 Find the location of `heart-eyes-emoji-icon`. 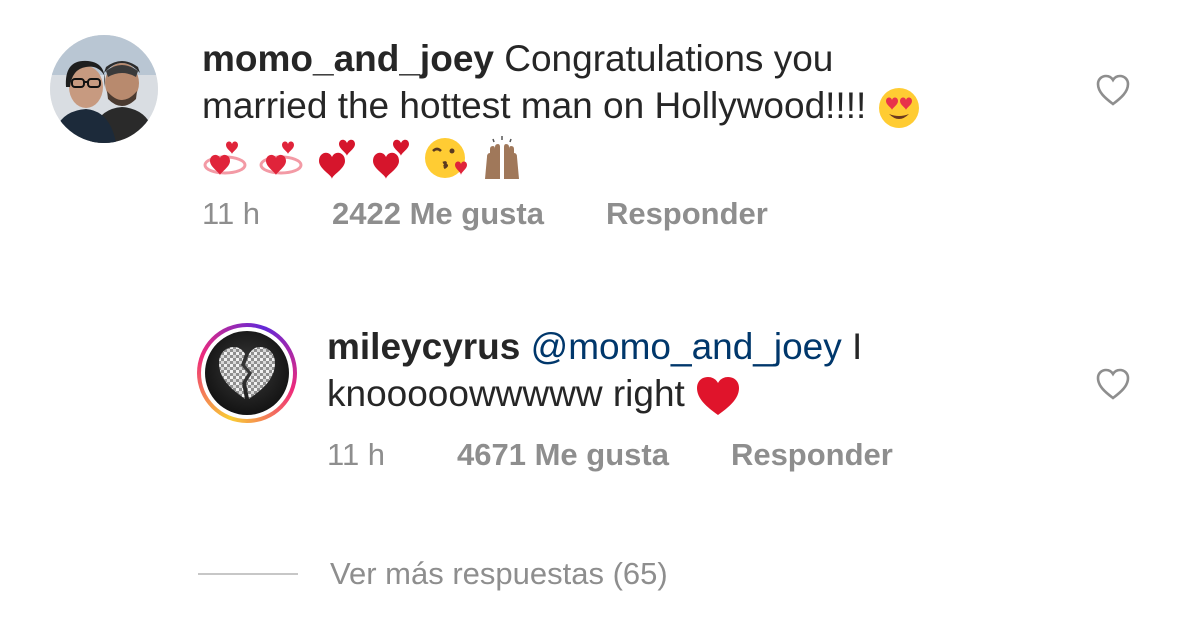

heart-eyes-emoji-icon is located at coordinates (898, 108).